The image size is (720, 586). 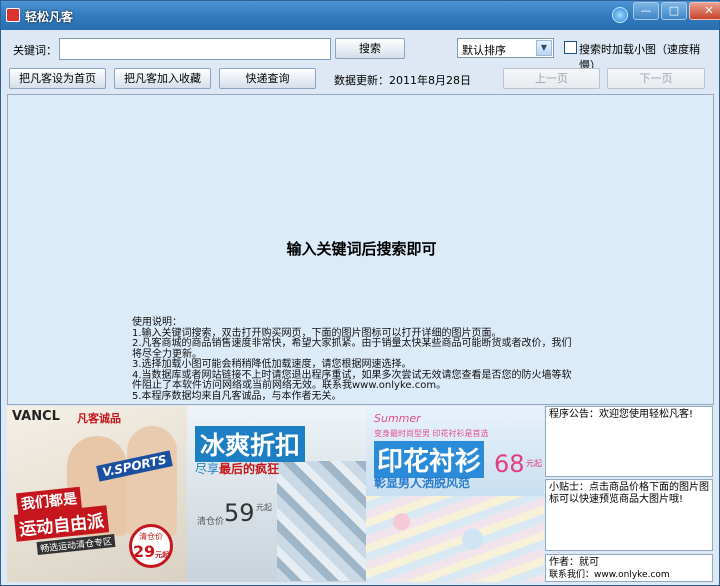 I want to click on search-prompt: 输入关键词后搜索即可, so click(x=361, y=249).